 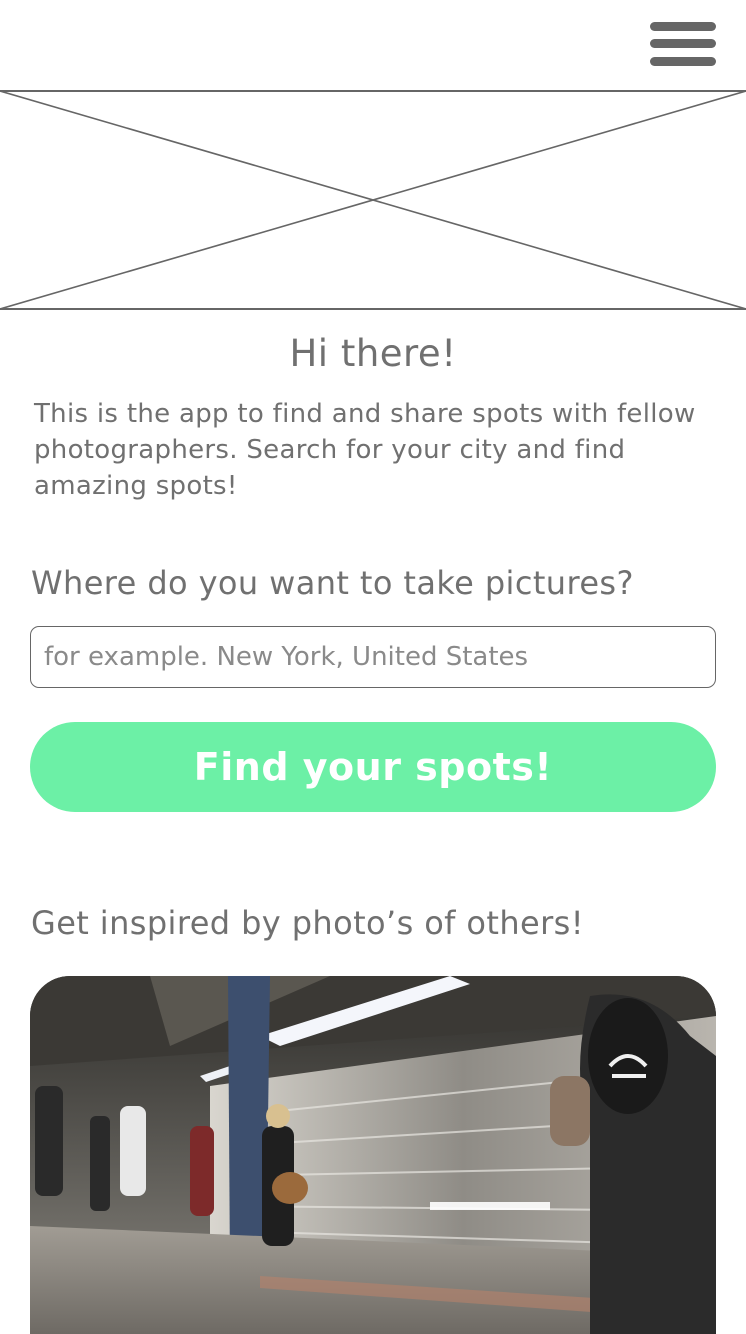 I want to click on find-spots-button: Find your spots!, so click(x=373, y=767).